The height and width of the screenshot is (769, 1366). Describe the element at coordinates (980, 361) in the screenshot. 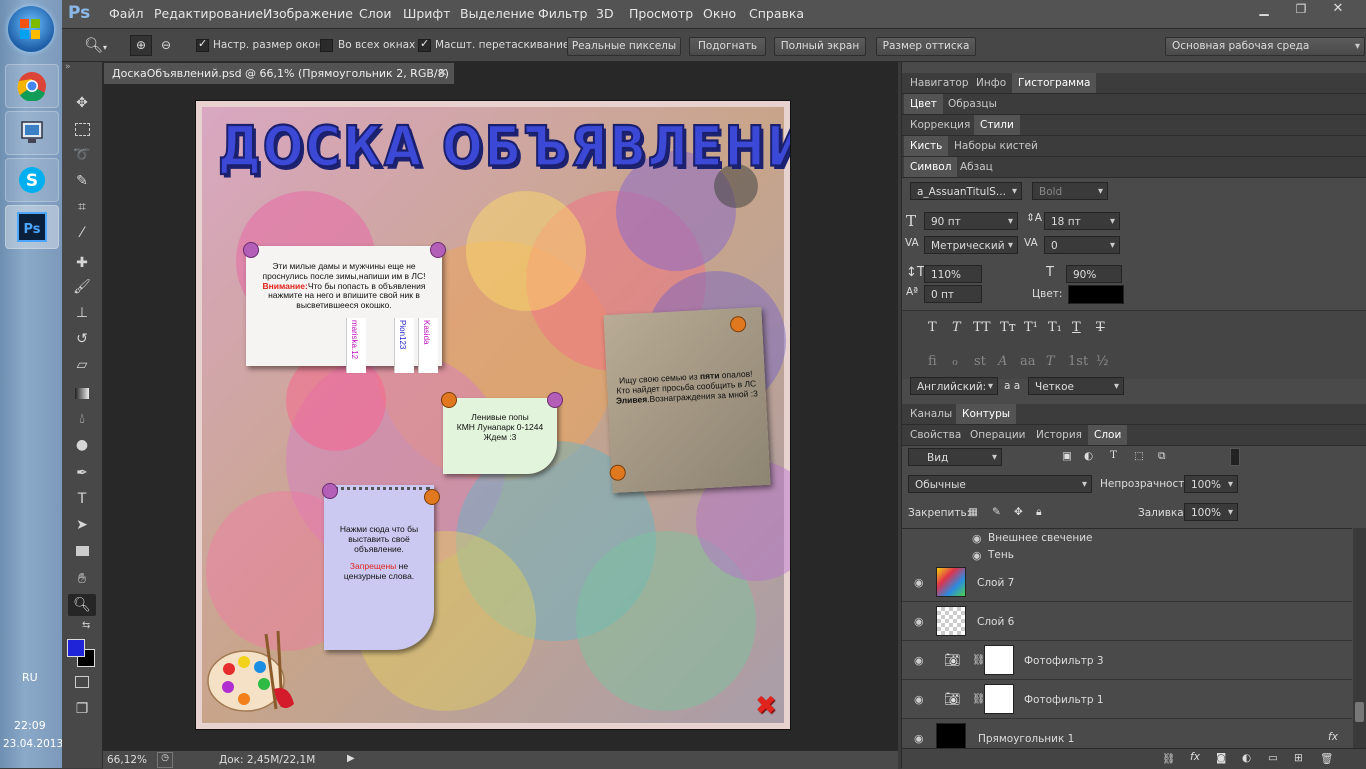

I see `discretionary-ligatures-icon: st` at that location.